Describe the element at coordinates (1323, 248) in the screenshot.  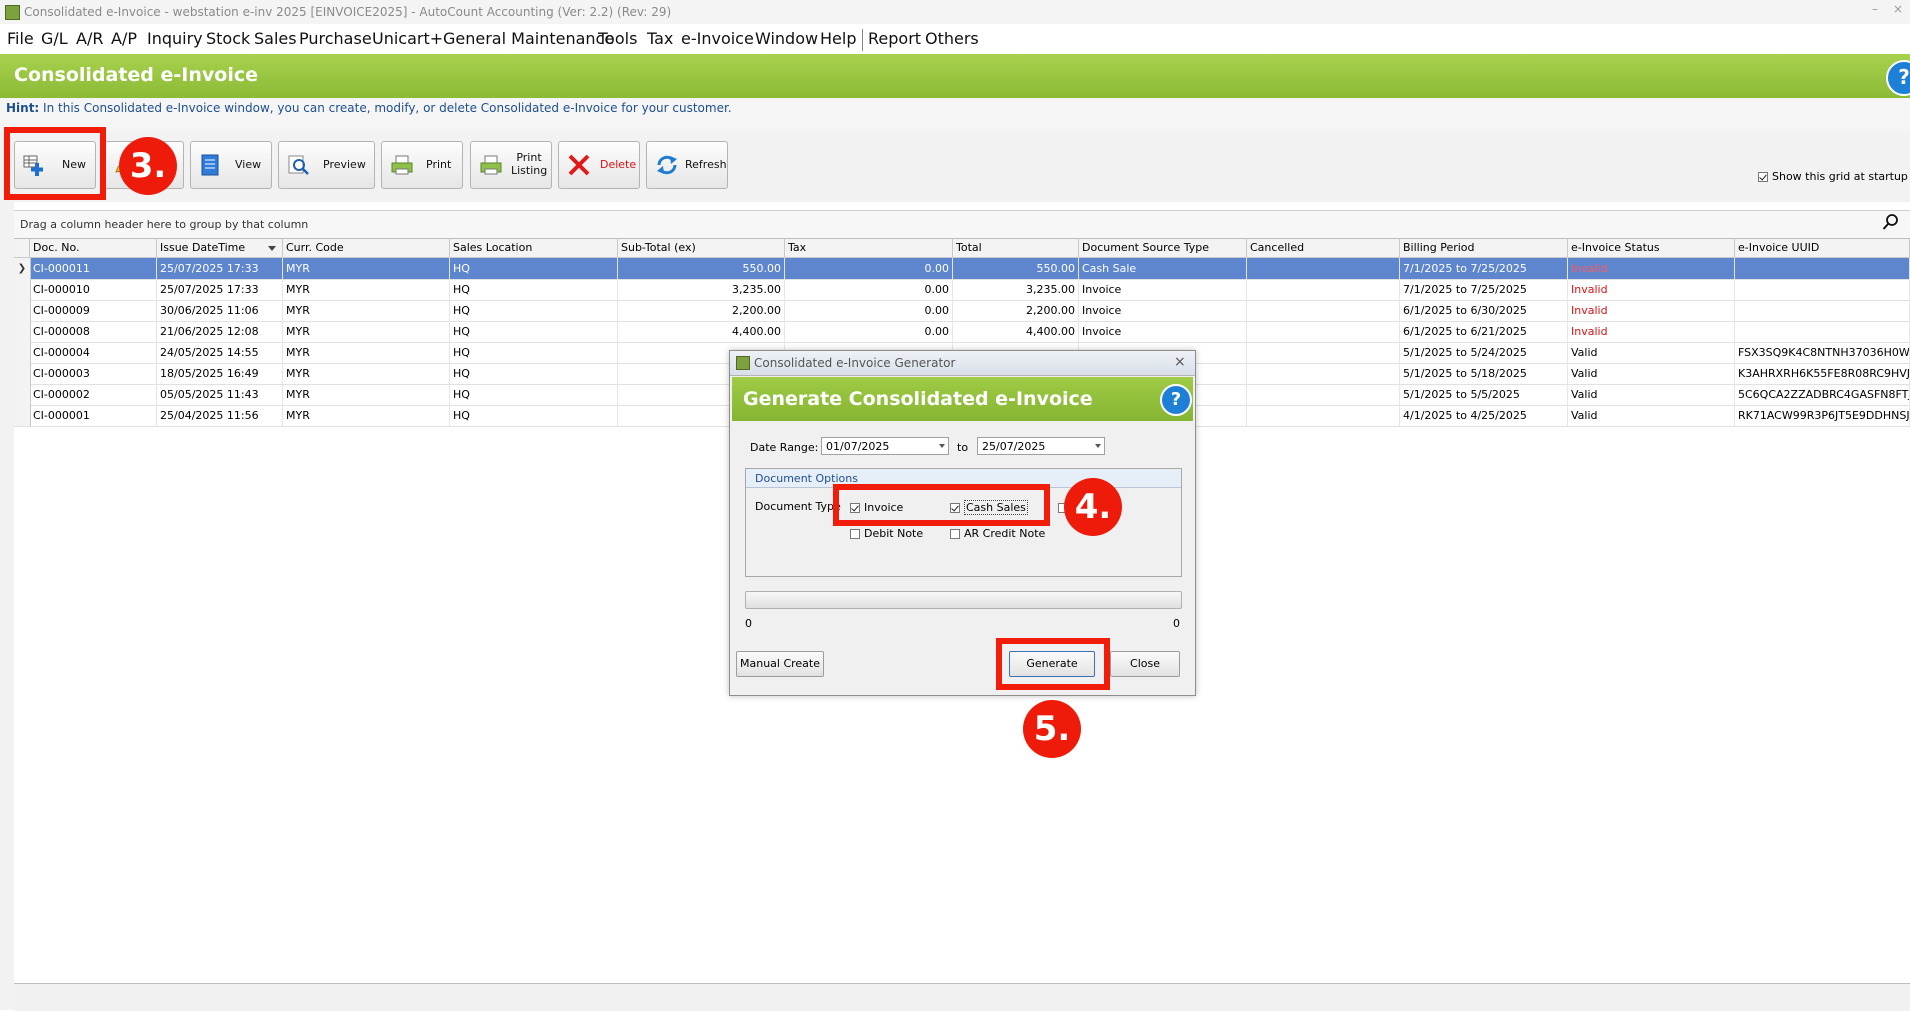
I see `column-cancelled: Cancelled` at that location.